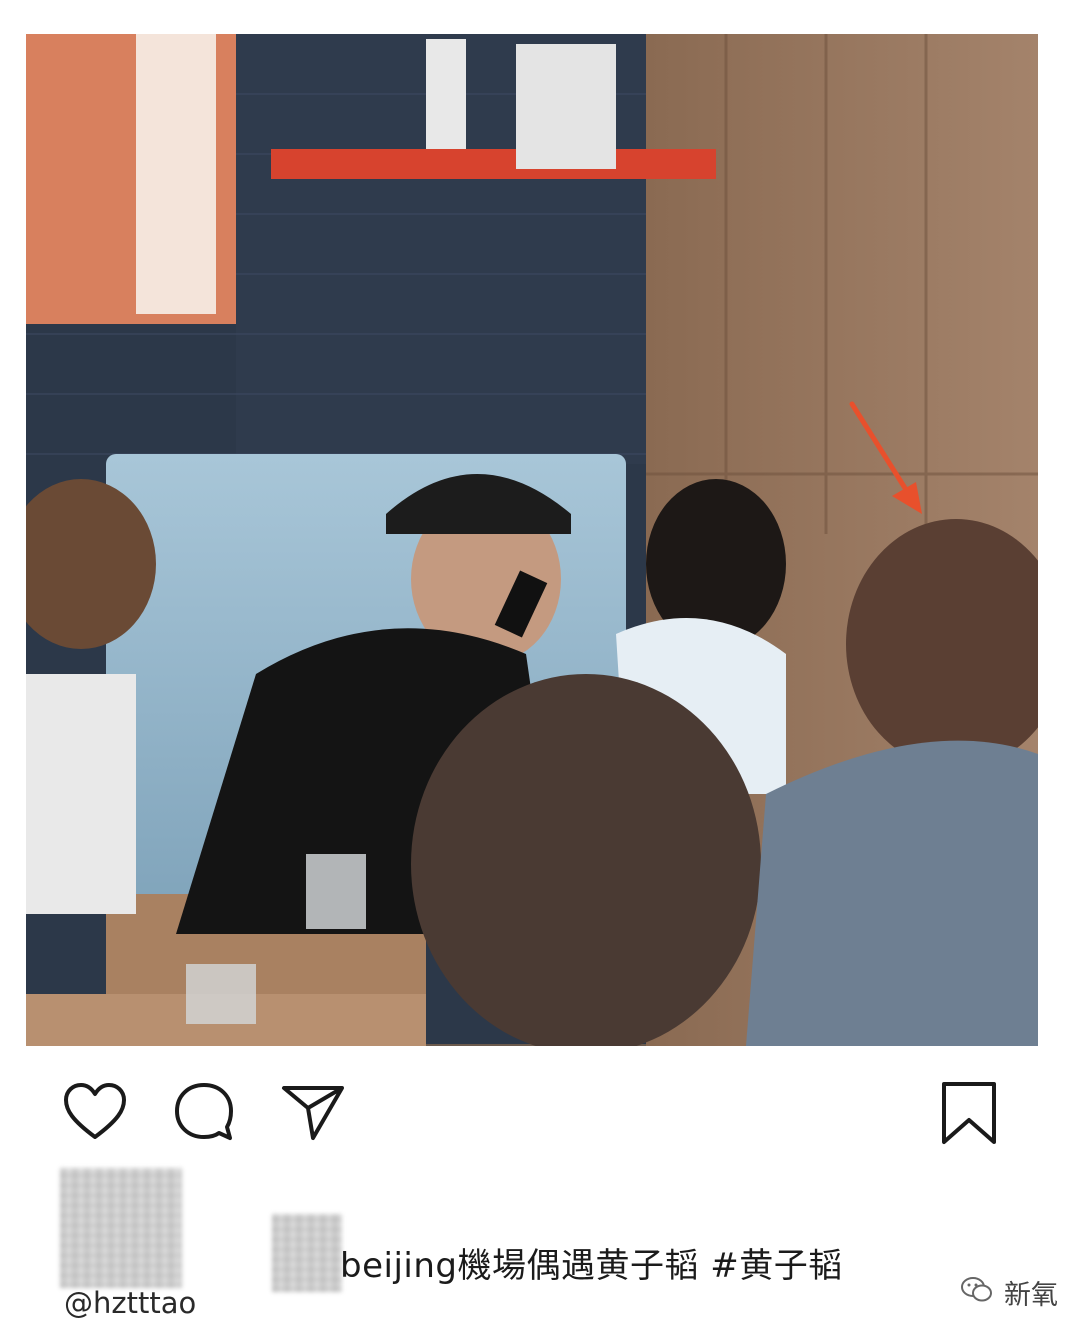 The width and height of the screenshot is (1080, 1338). What do you see at coordinates (969, 1113) in the screenshot?
I see `bookmark-icon` at bounding box center [969, 1113].